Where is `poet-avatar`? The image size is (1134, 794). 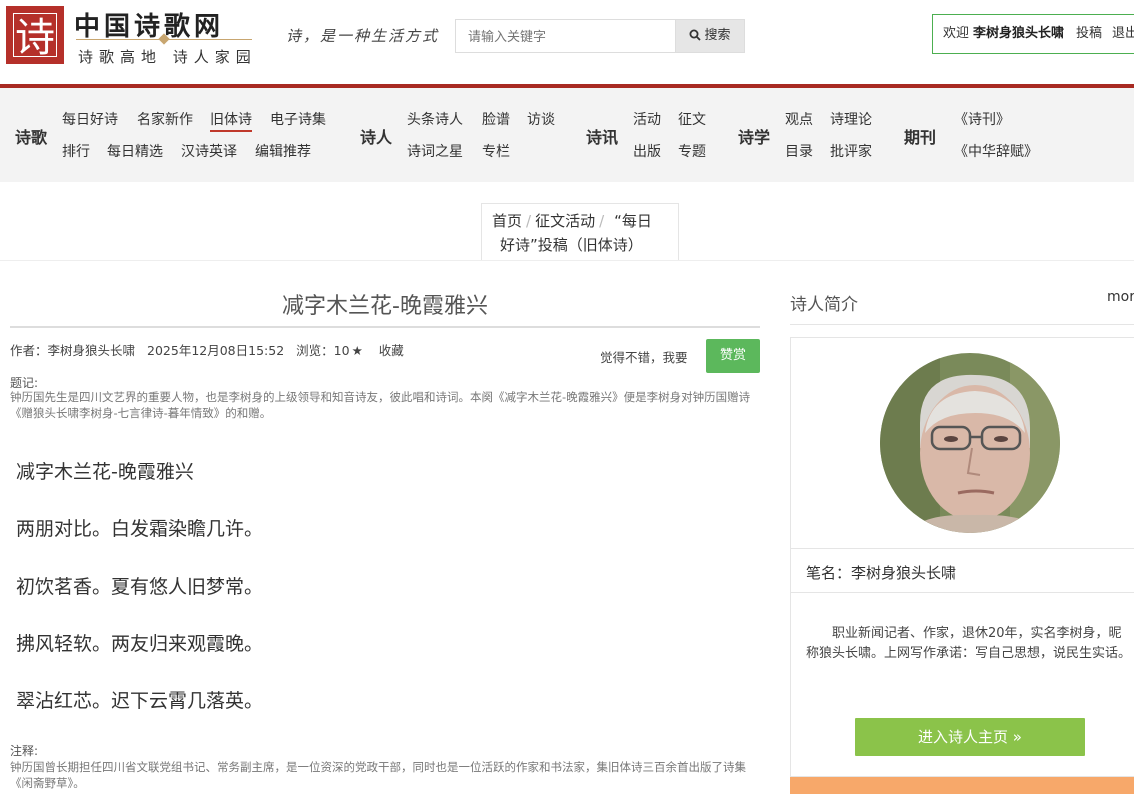 poet-avatar is located at coordinates (970, 443).